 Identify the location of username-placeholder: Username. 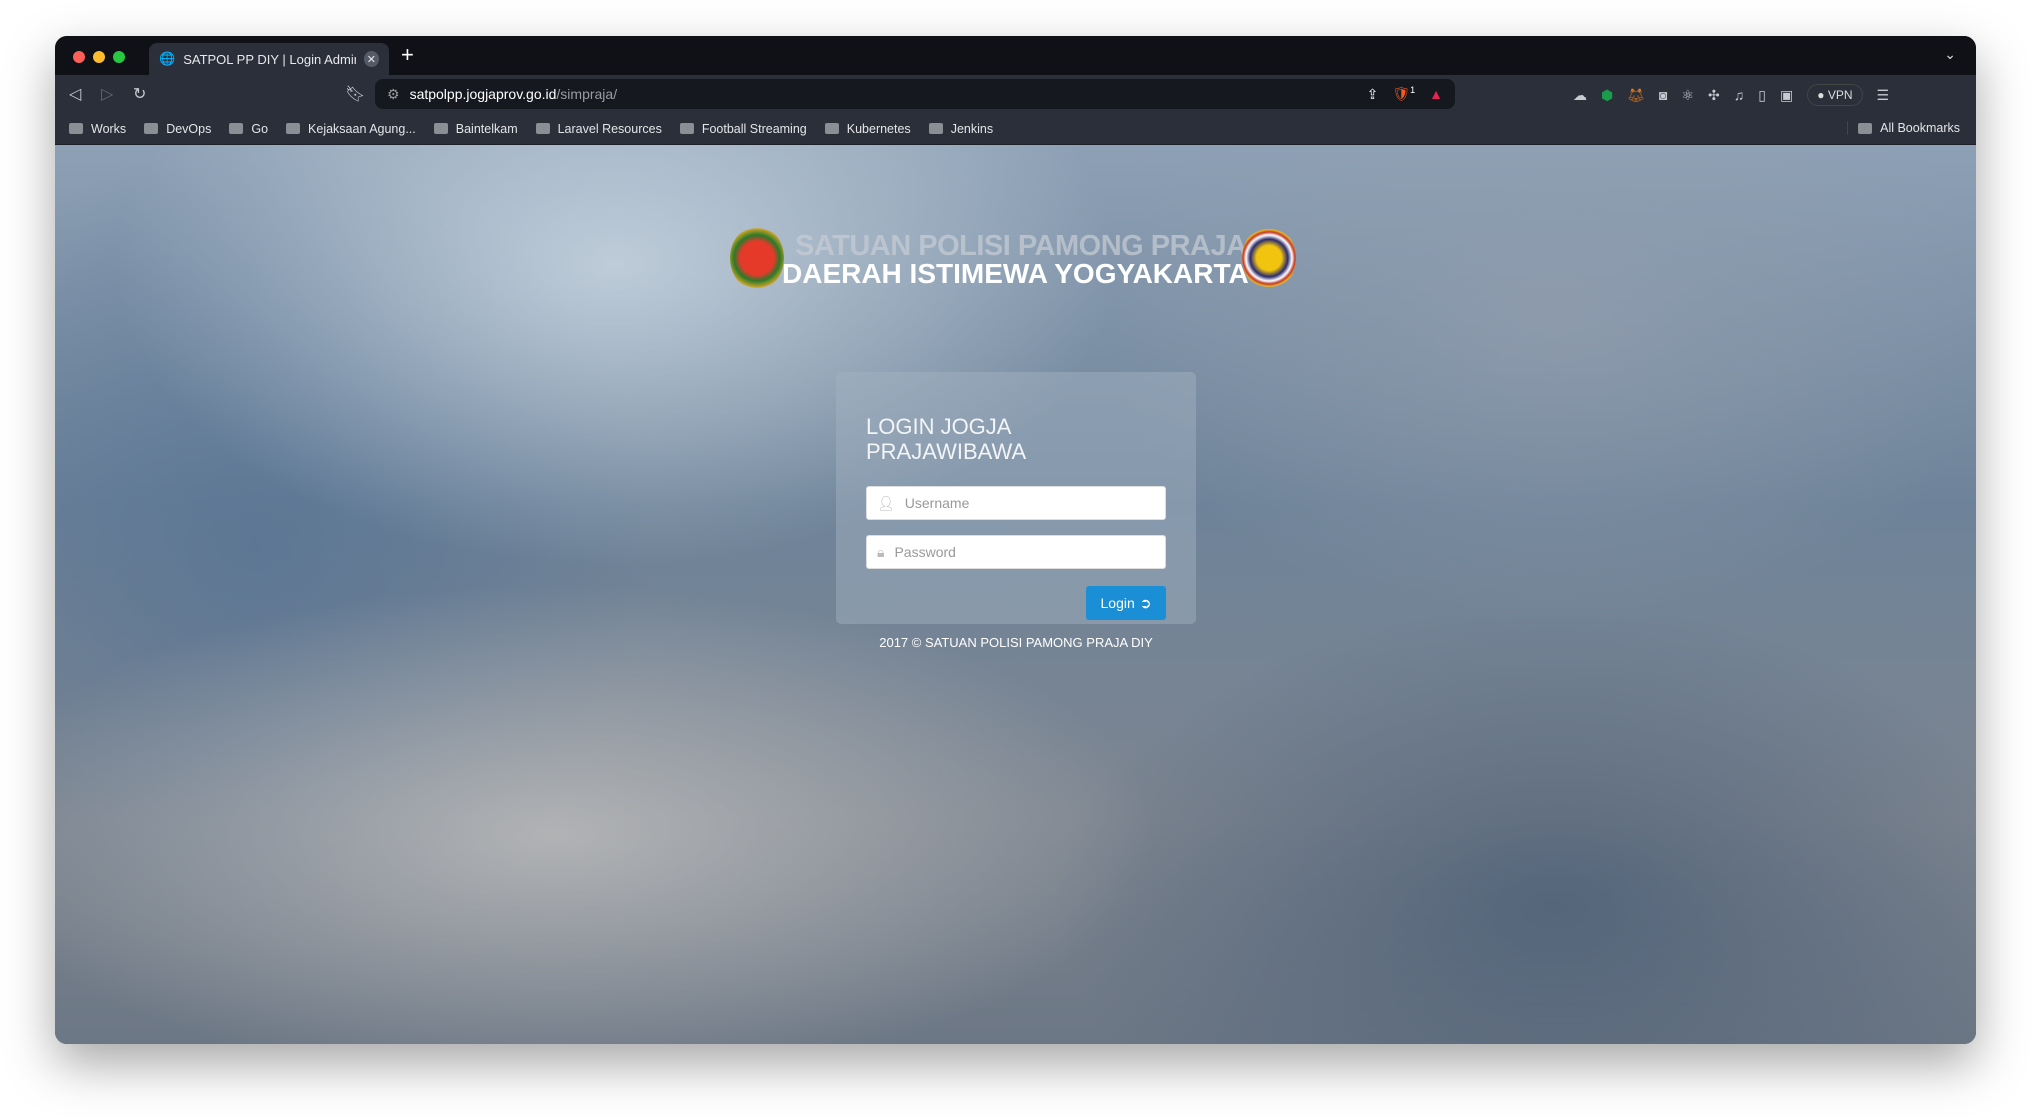
(937, 503).